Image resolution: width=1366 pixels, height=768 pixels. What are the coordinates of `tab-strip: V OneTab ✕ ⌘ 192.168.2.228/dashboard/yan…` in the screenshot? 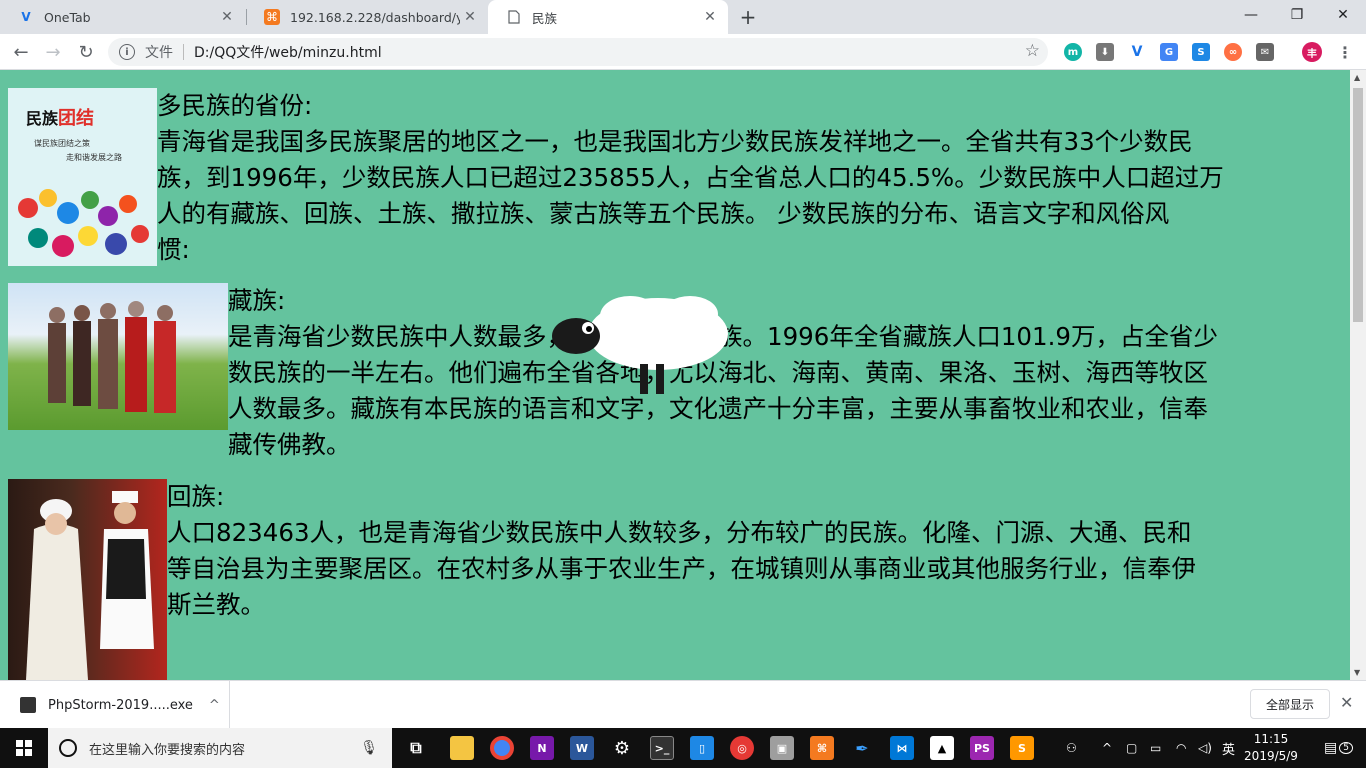 It's located at (683, 17).